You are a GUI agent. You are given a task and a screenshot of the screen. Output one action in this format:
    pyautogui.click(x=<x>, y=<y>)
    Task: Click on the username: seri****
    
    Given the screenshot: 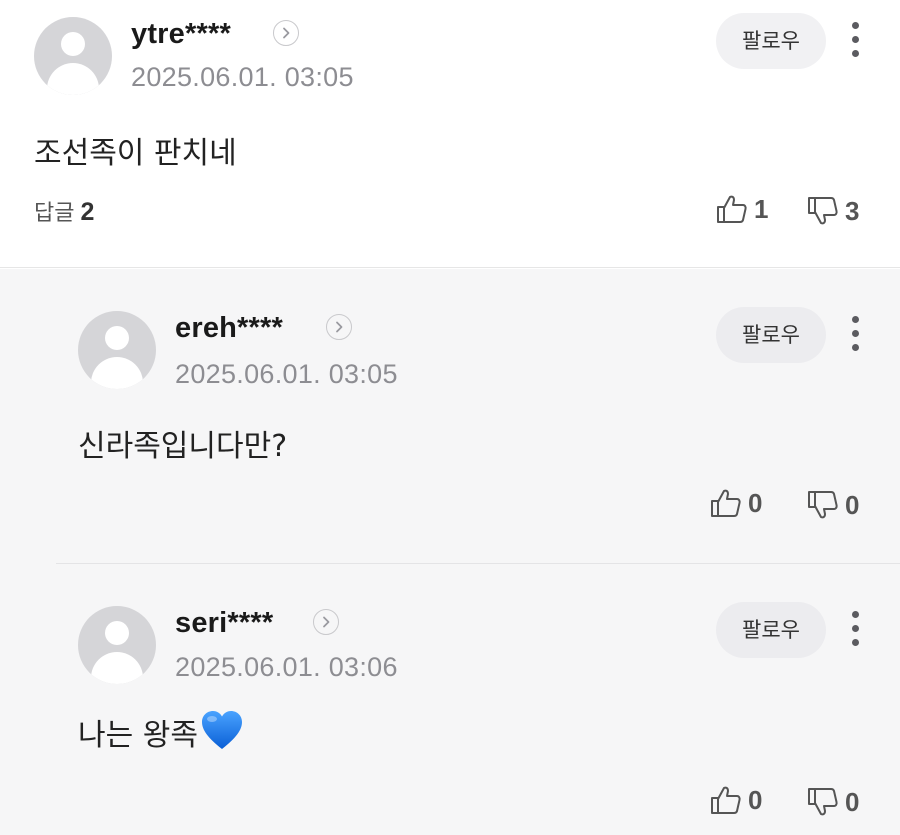 What is the action you would take?
    pyautogui.click(x=224, y=623)
    